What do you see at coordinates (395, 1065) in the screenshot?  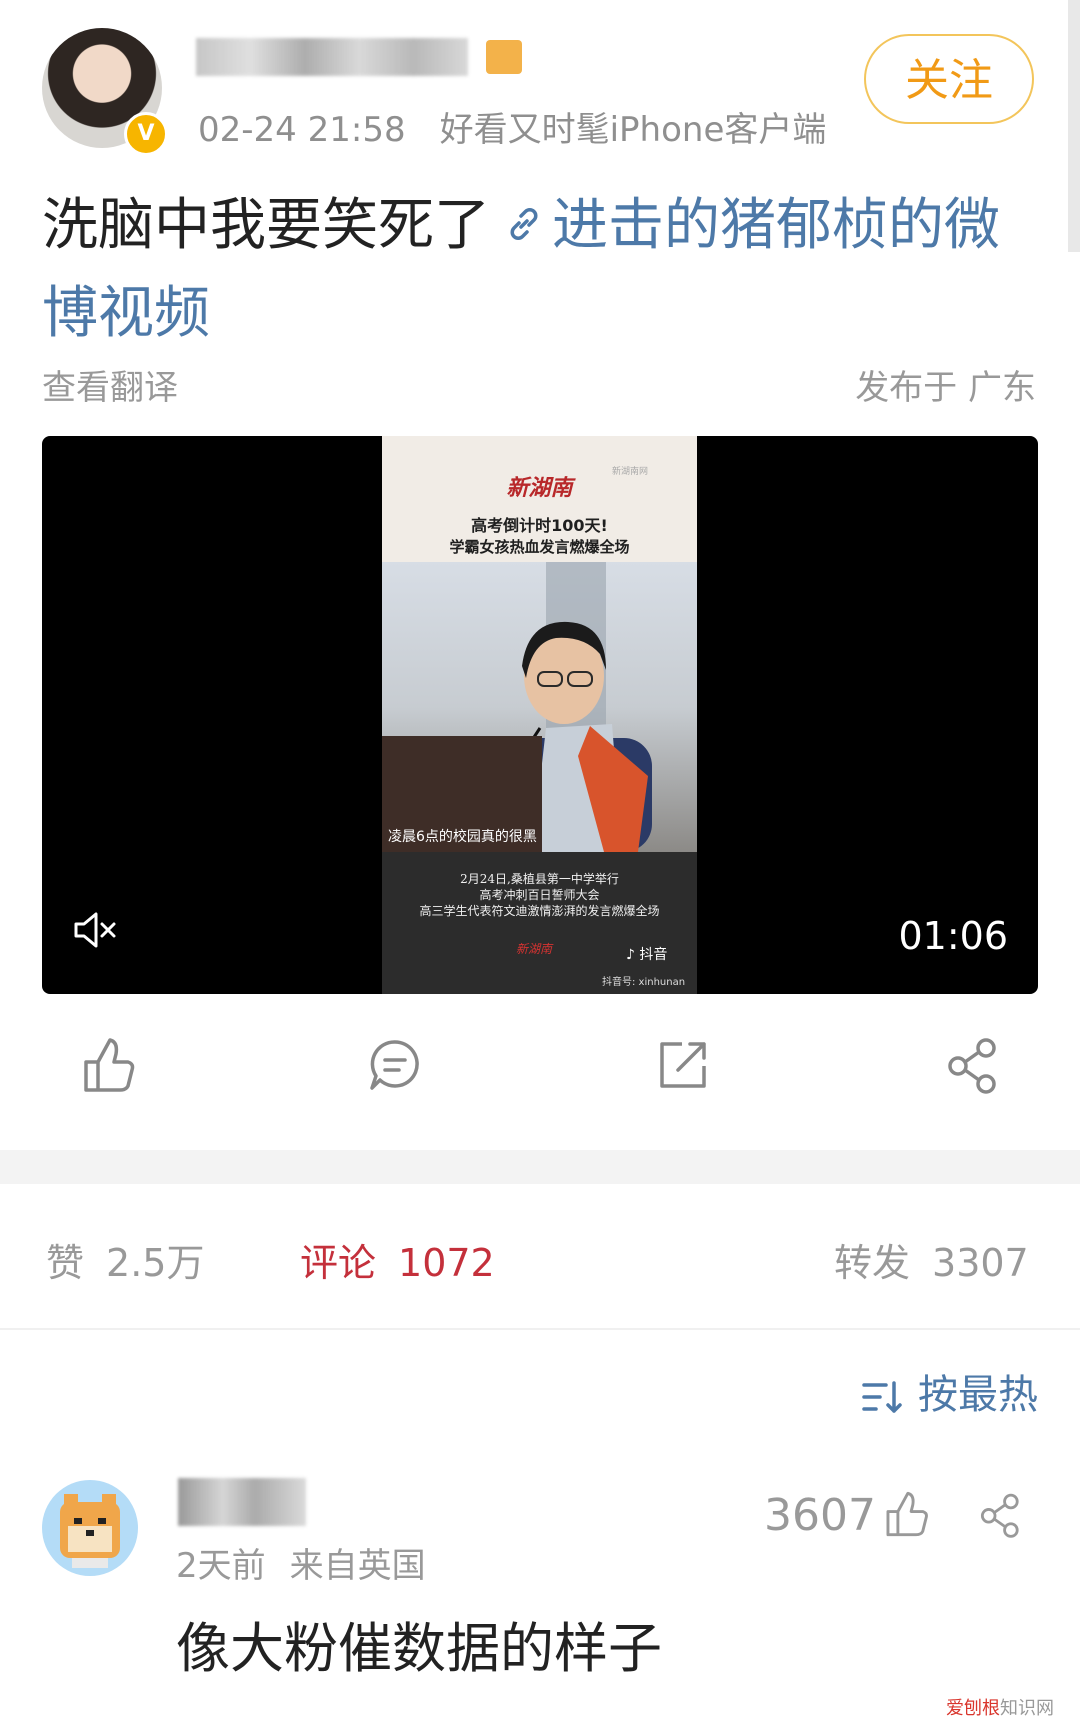 I see `comment-icon` at bounding box center [395, 1065].